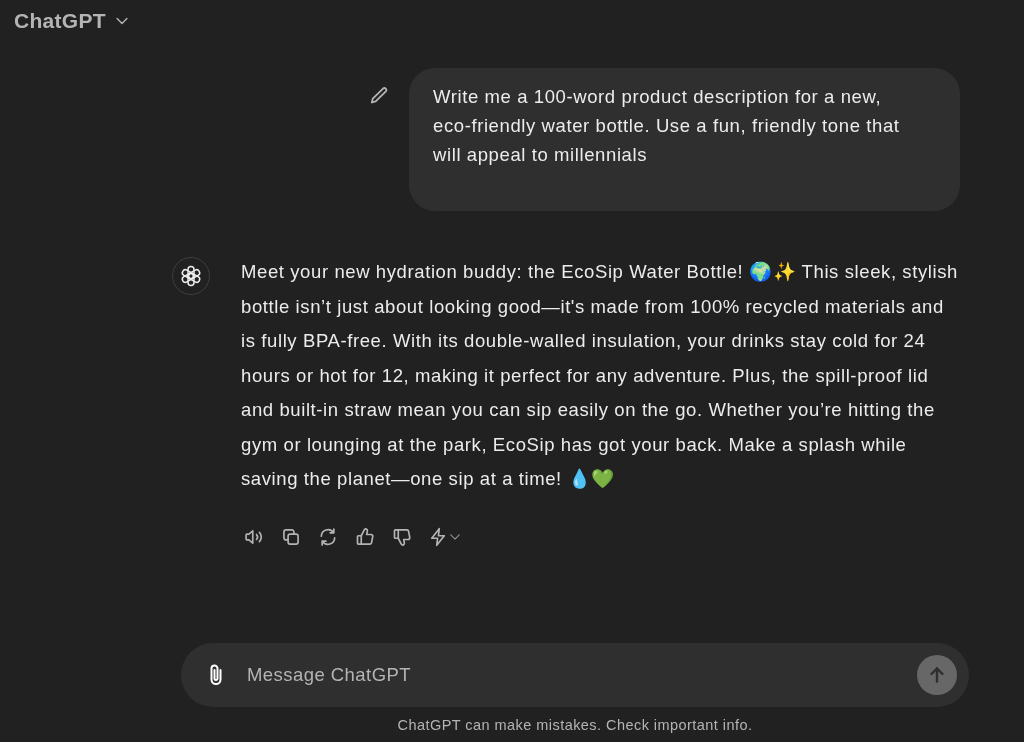  I want to click on arrow-up-icon, so click(937, 675).